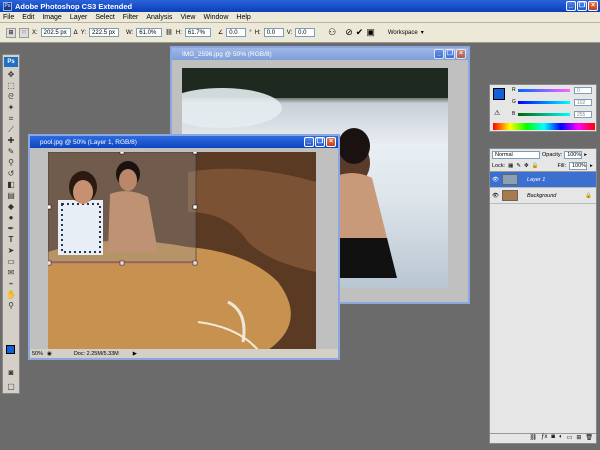 The width and height of the screenshot is (600, 450). What do you see at coordinates (11, 173) in the screenshot?
I see `history-brush-icon: ↺` at bounding box center [11, 173].